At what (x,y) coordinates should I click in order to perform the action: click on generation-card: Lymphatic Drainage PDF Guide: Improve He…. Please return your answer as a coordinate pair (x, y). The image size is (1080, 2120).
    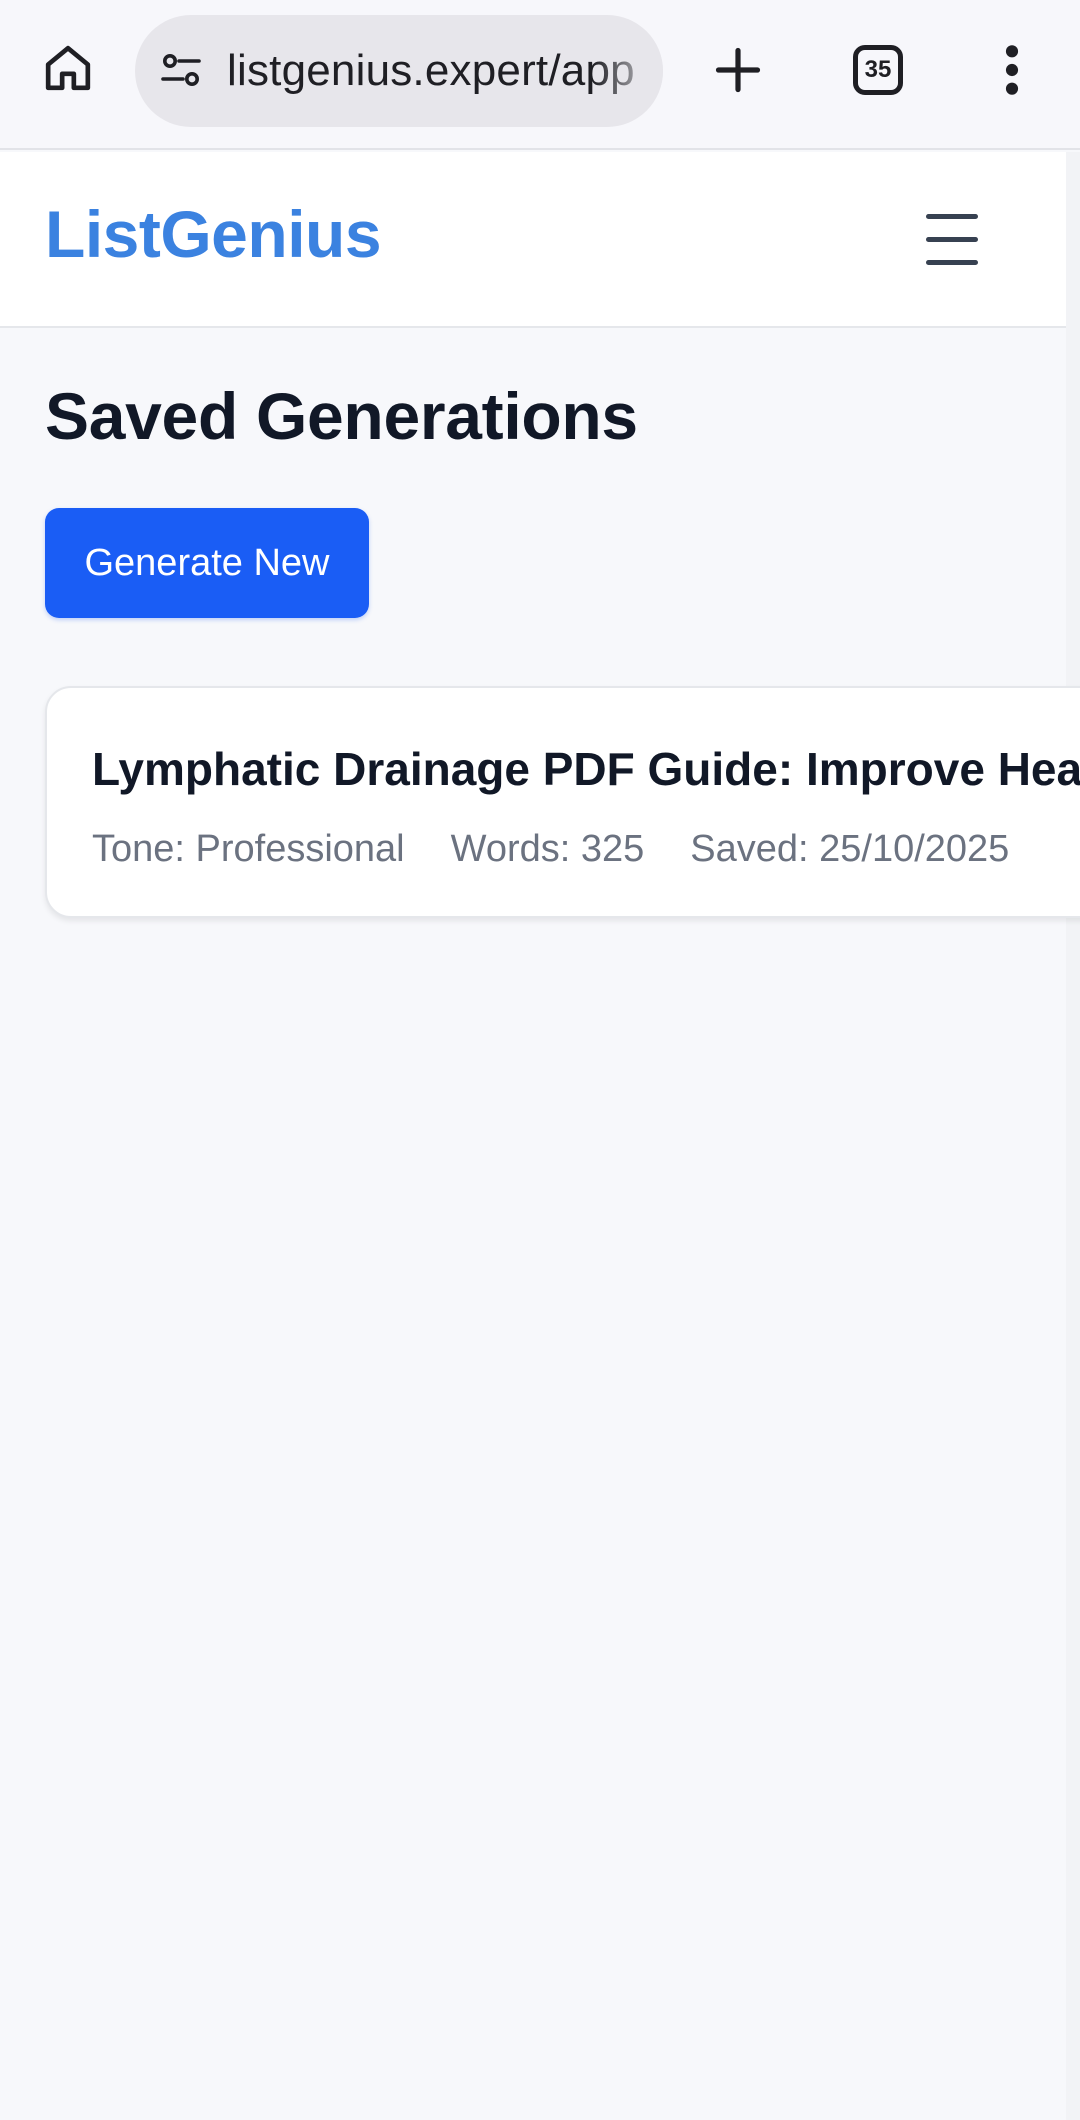
    Looking at the image, I should click on (562, 802).